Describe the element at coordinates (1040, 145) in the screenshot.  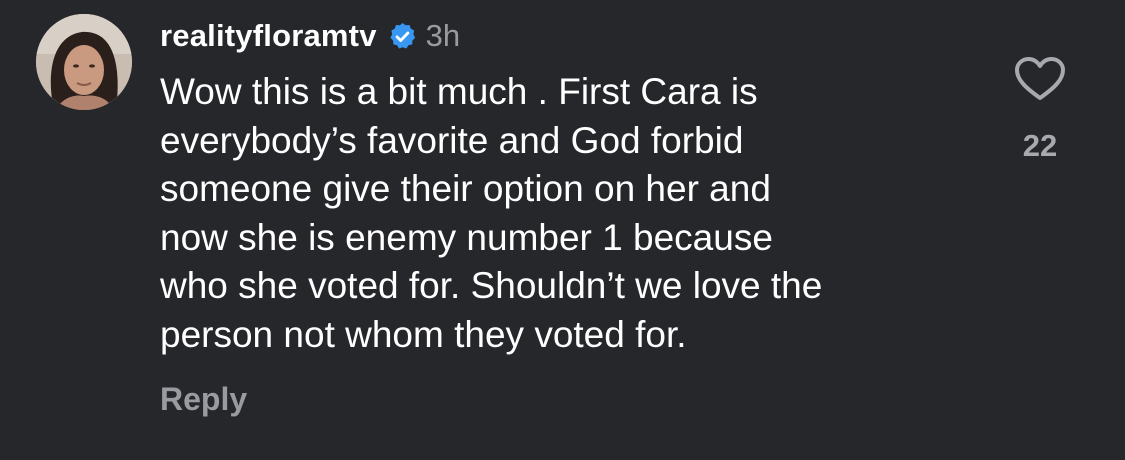
I see `like-count: 22` at that location.